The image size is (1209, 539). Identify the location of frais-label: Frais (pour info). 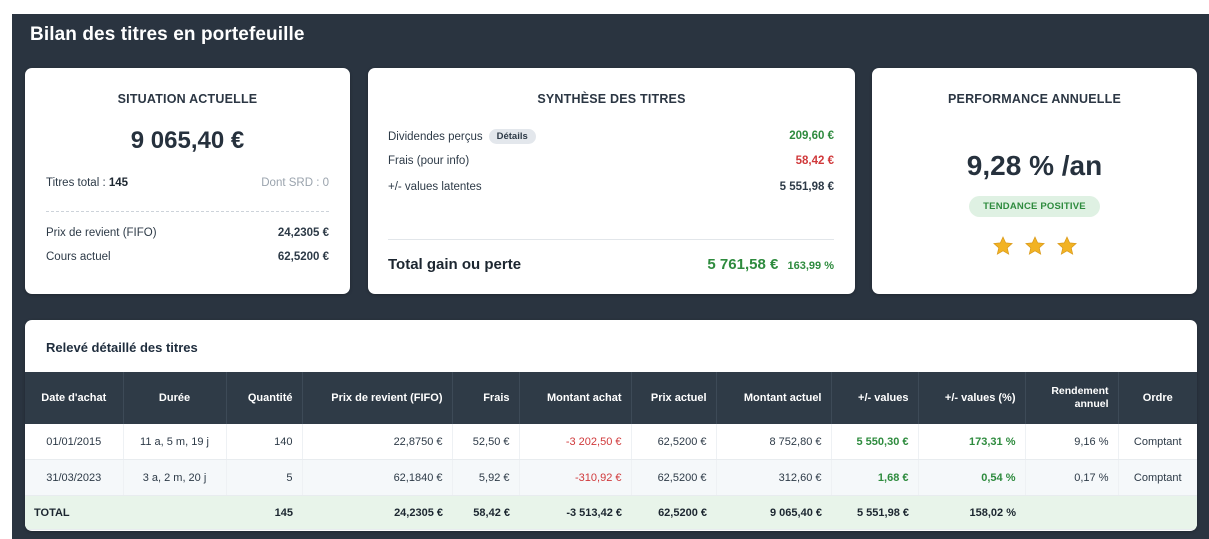
(429, 161).